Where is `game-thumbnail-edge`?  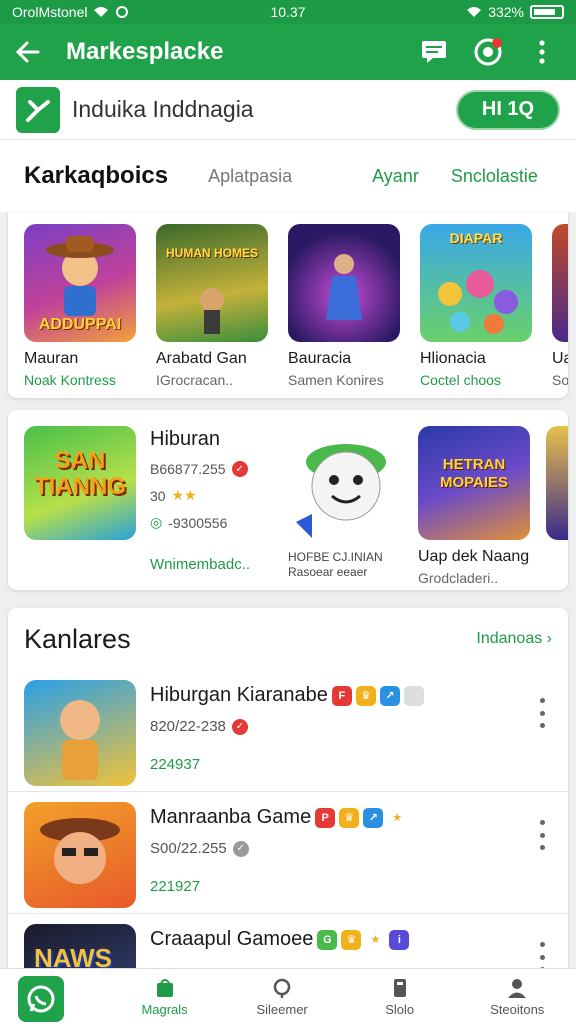 game-thumbnail-edge is located at coordinates (557, 483).